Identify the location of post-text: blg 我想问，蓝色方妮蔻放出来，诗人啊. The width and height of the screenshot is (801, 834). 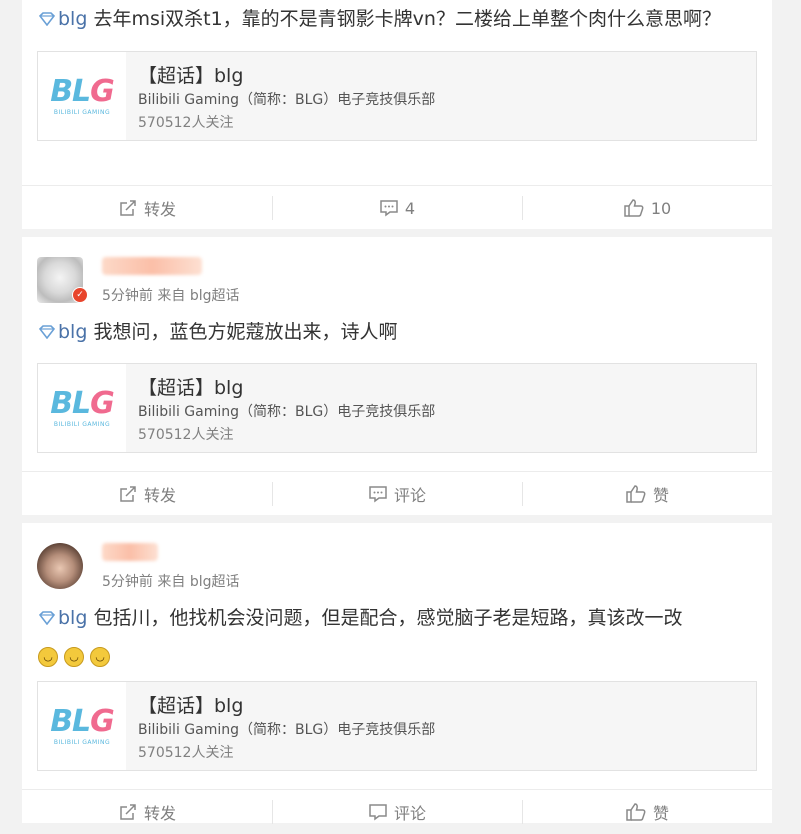
(397, 332).